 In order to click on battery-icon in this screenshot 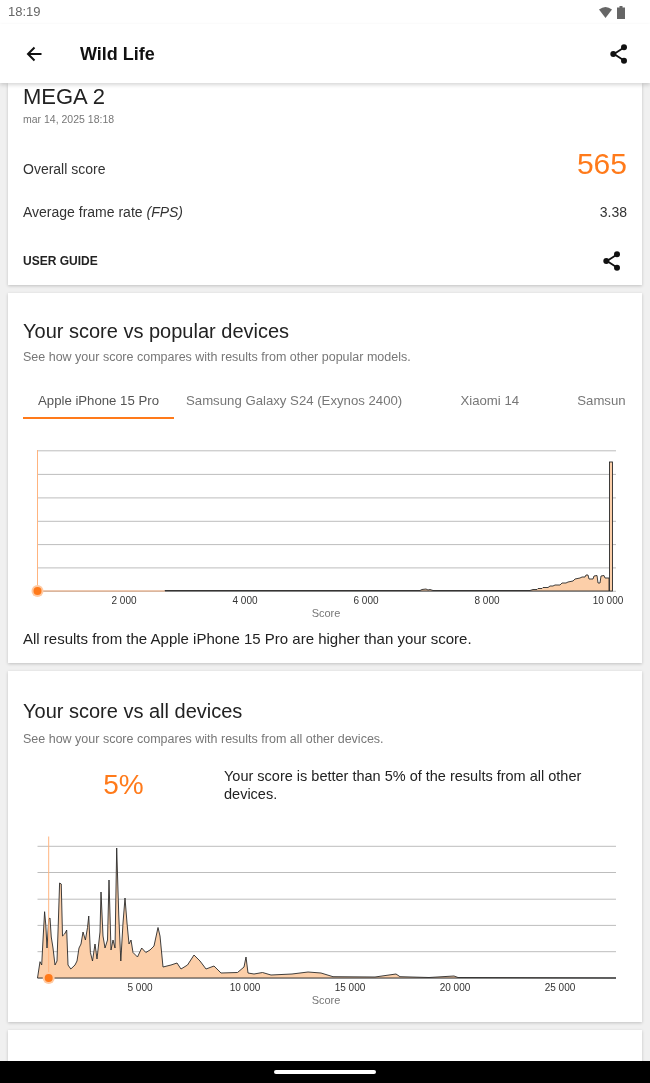, I will do `click(621, 12)`.